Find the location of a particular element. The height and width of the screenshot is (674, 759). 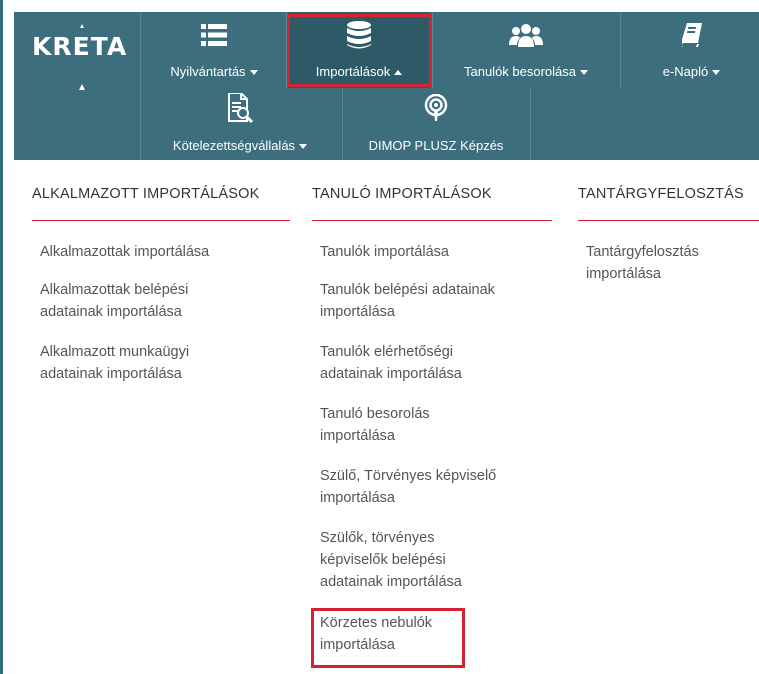

nav-nyilvantartas-label: Nyilvántartás is located at coordinates (208, 71).